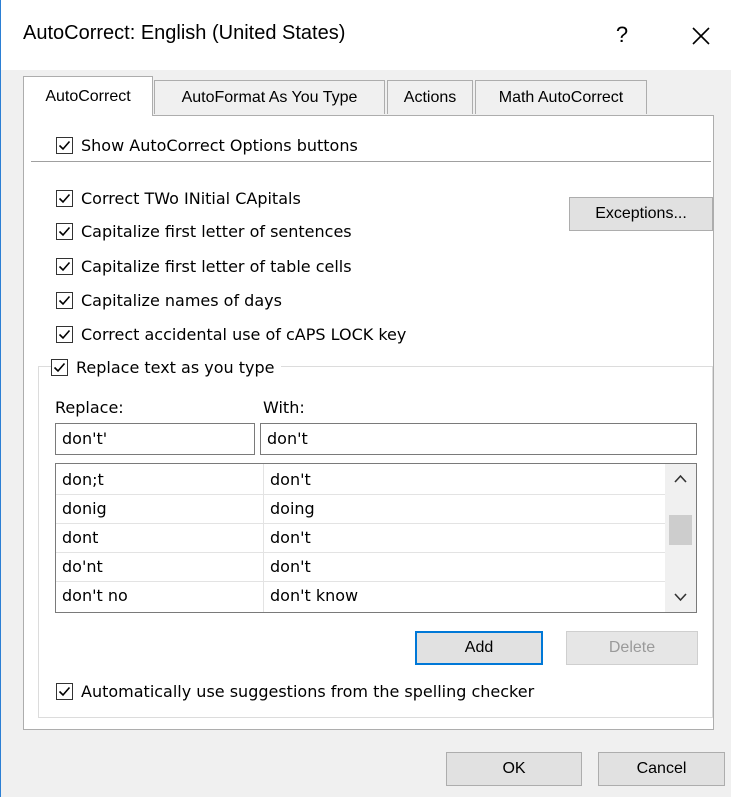  I want to click on list-item: don't no don't know, so click(360, 596).